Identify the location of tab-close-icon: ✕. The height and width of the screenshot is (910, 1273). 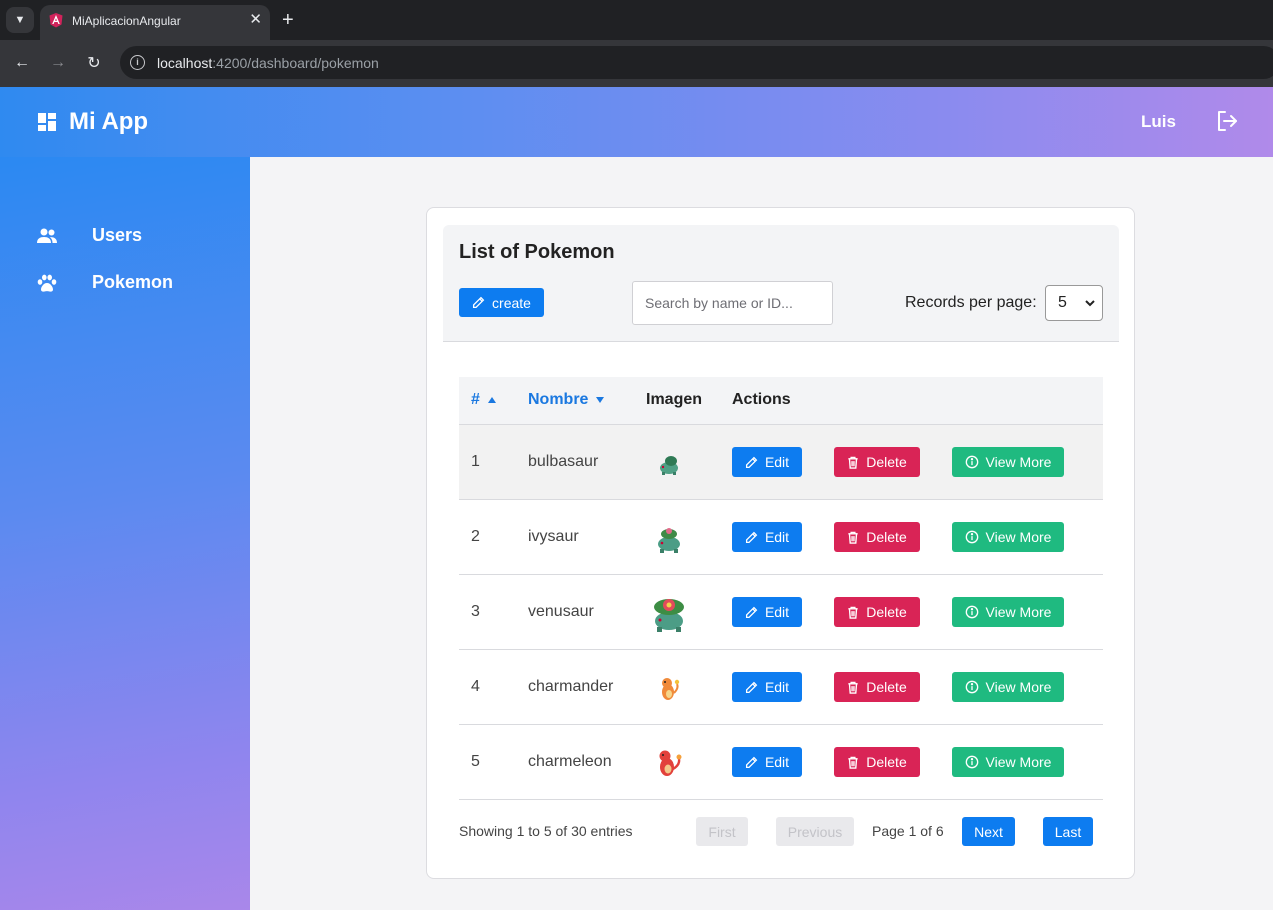
(255, 19).